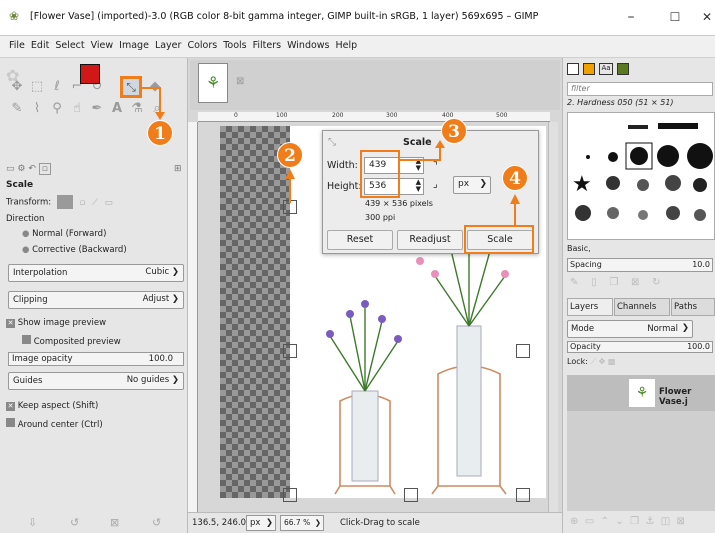 This screenshot has width=715, height=533. What do you see at coordinates (553, 317) in the screenshot?
I see `vertical-scrollbar` at bounding box center [553, 317].